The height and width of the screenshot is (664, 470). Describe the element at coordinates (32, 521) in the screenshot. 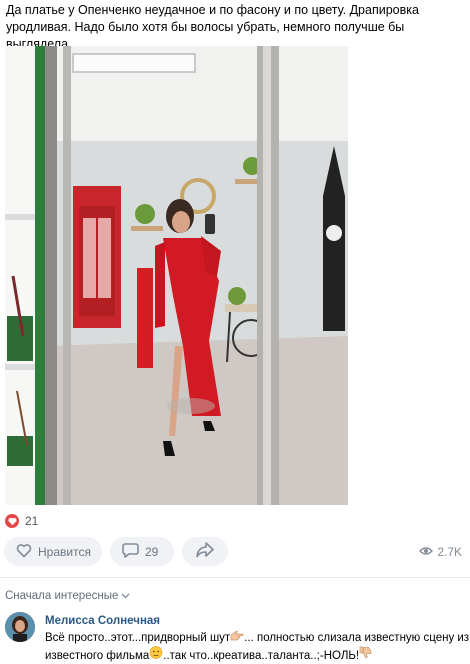

I see `reactions-count: 21` at that location.